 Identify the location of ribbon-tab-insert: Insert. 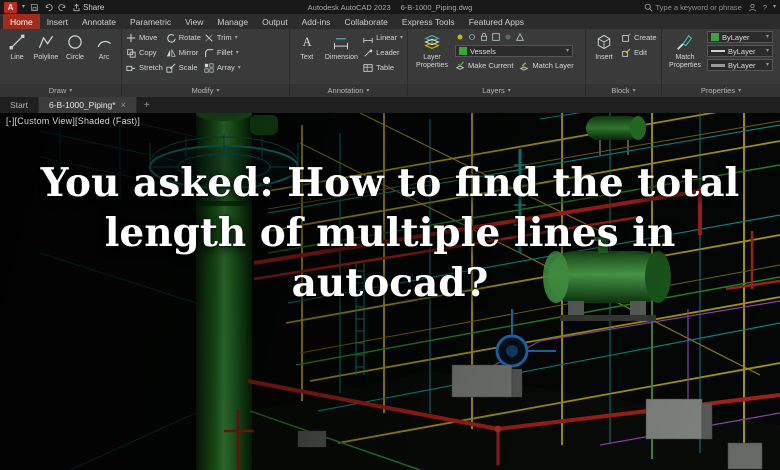
(57, 21).